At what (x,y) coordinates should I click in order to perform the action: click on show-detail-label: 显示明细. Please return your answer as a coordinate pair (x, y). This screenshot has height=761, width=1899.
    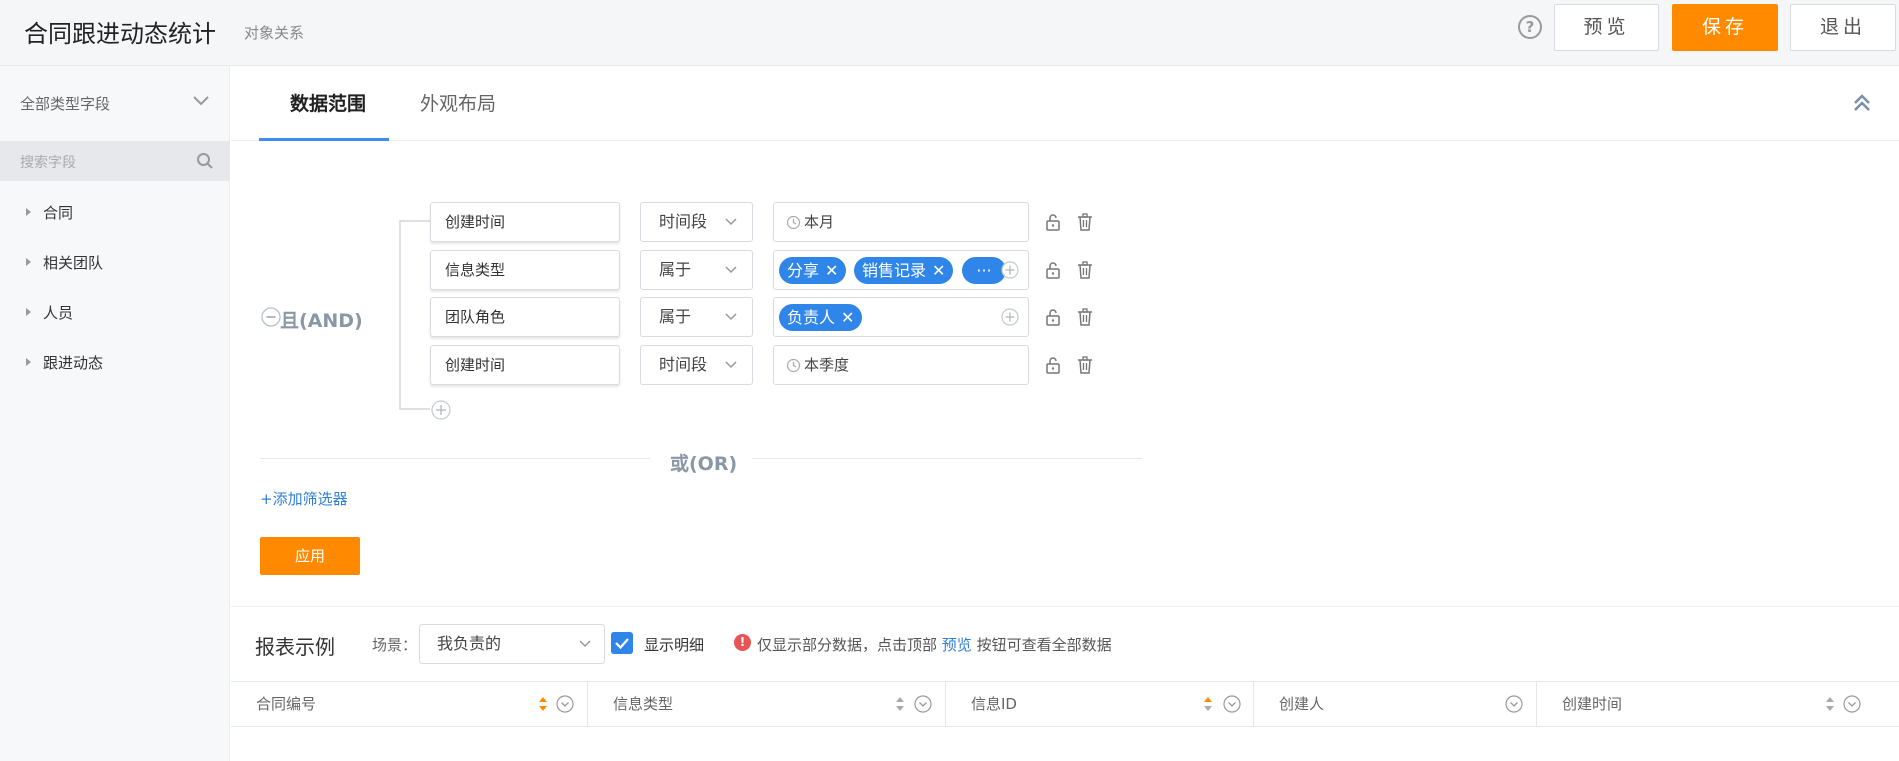
    Looking at the image, I should click on (674, 645).